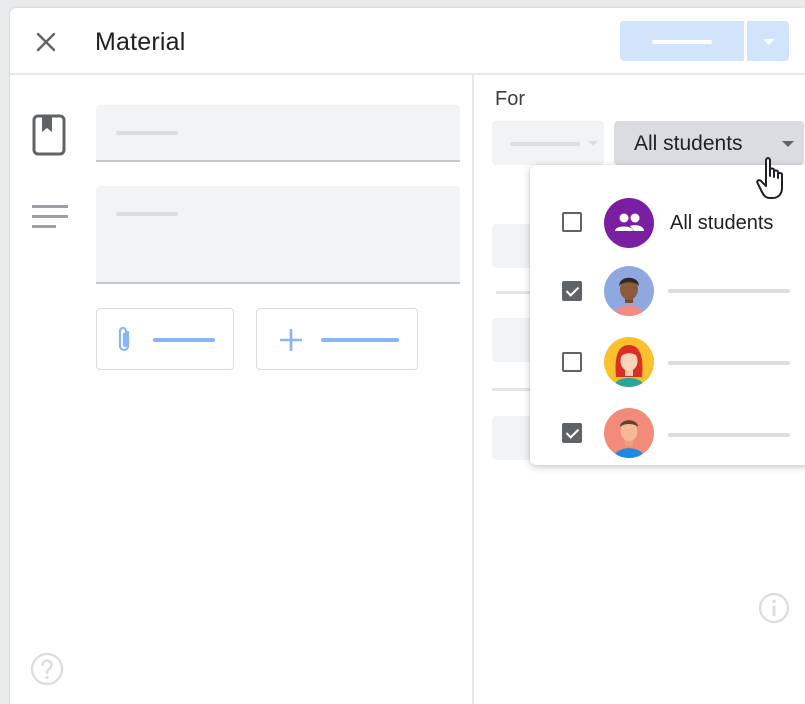 The width and height of the screenshot is (805, 704). I want to click on description-field, so click(278, 235).